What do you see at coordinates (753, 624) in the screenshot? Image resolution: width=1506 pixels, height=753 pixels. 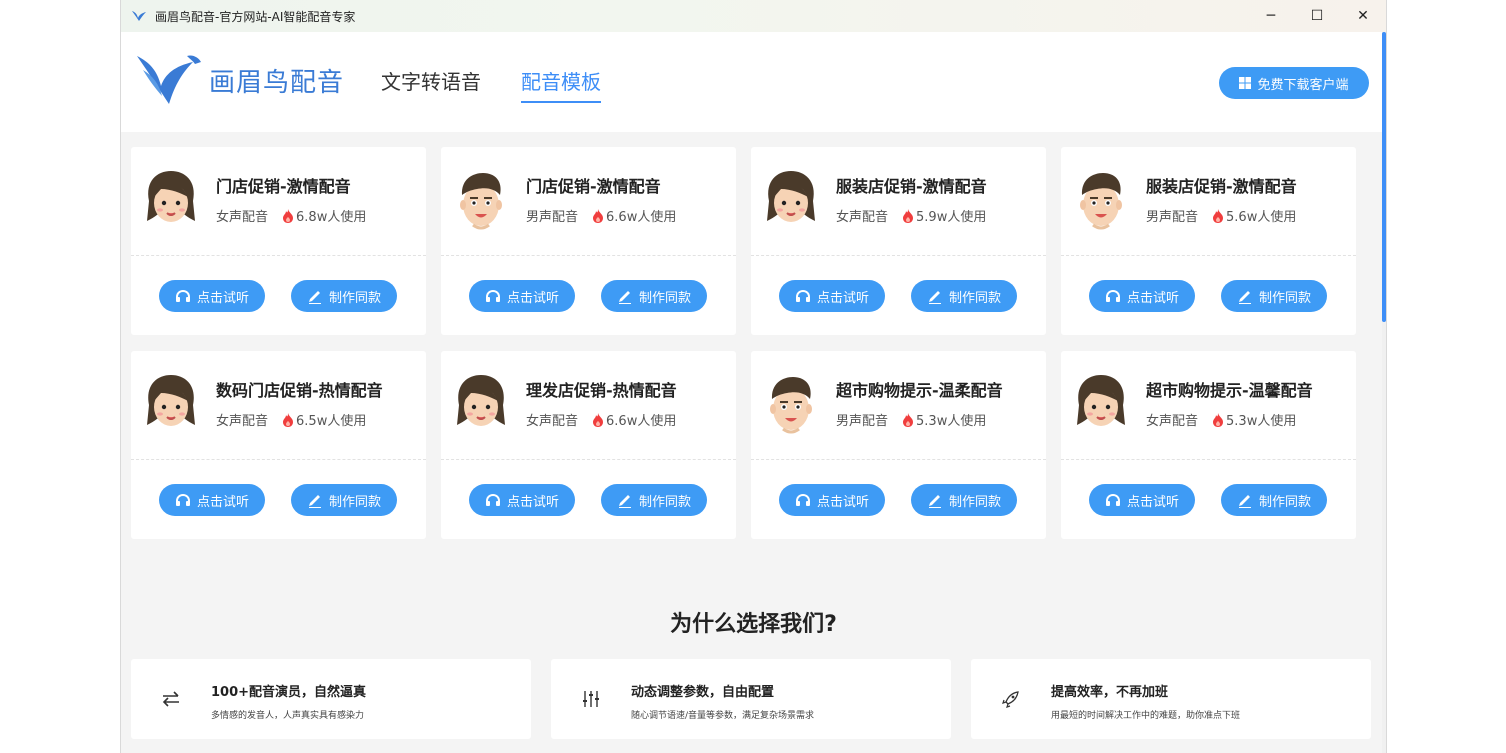 I see `why-choose-us-title: 为什么选择我们?` at bounding box center [753, 624].